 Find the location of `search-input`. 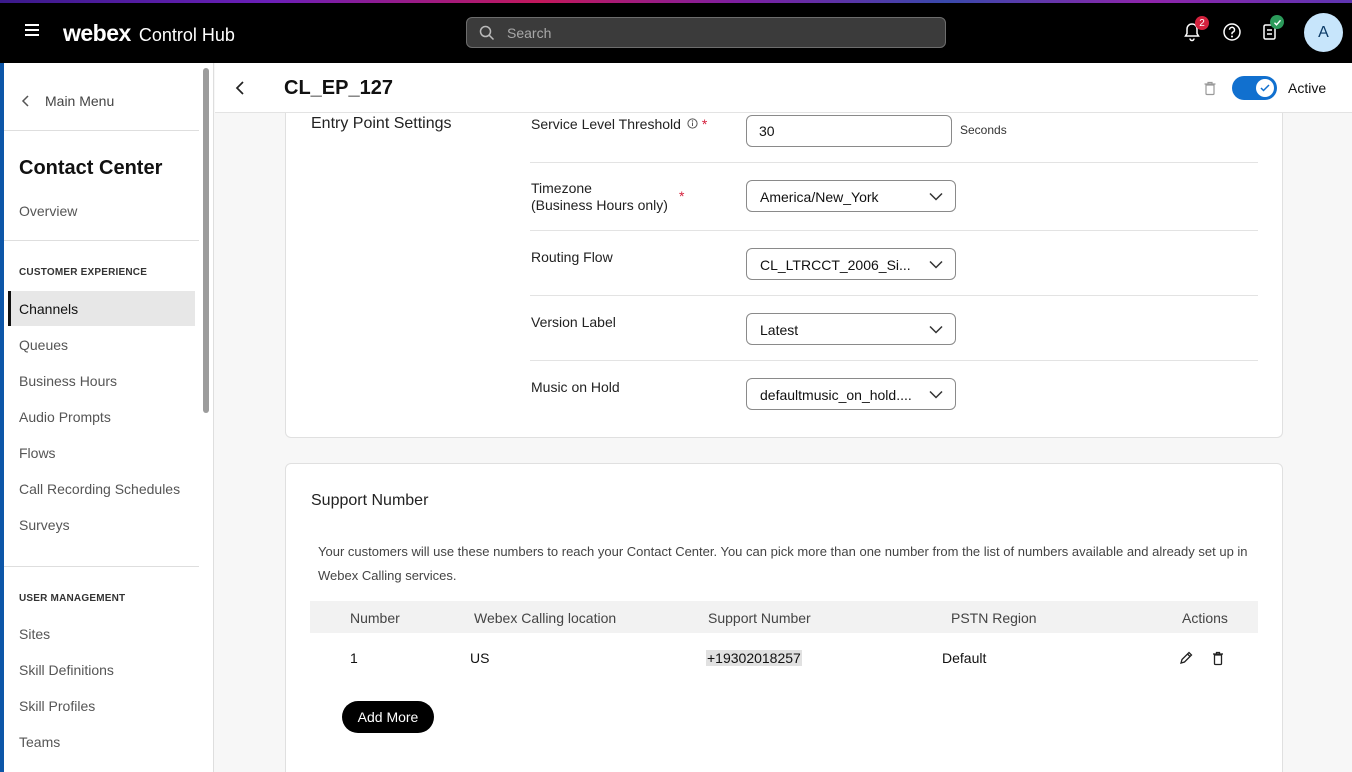

search-input is located at coordinates (707, 32).